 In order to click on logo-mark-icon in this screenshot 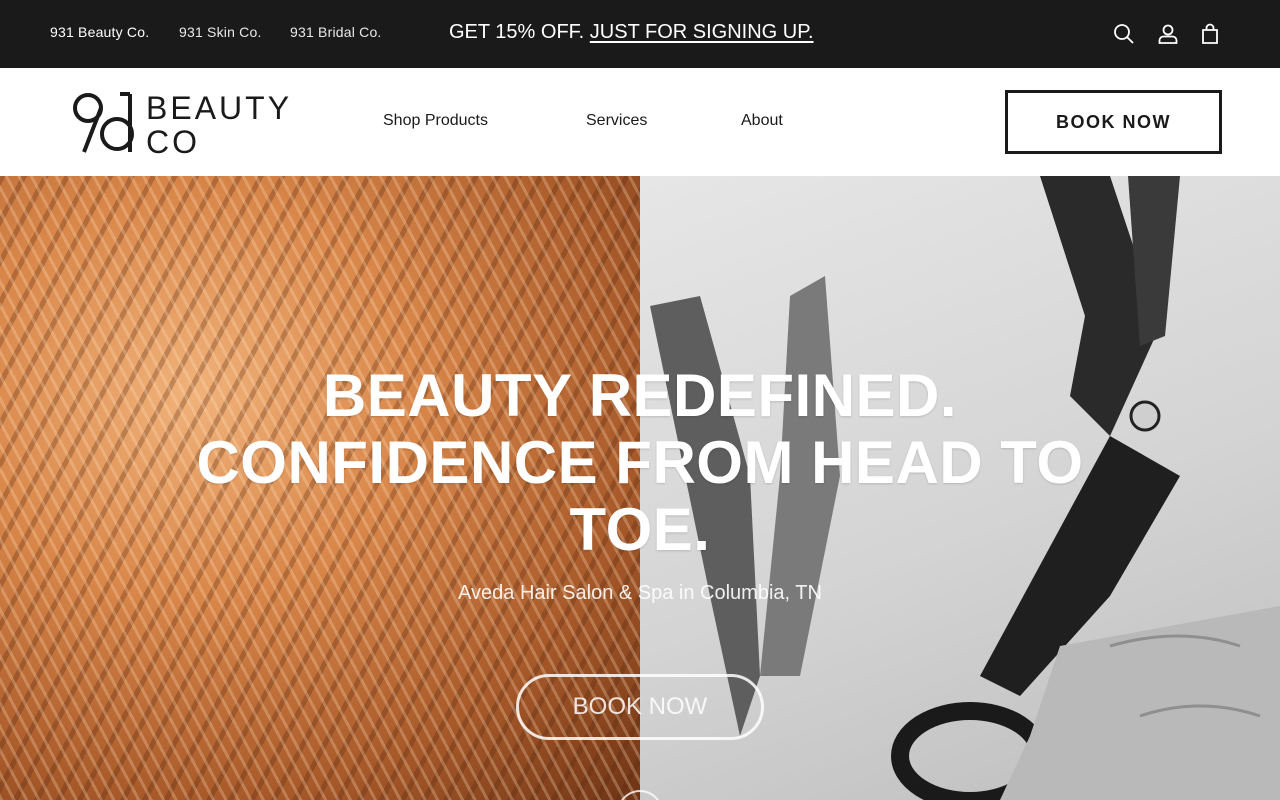, I will do `click(103, 122)`.